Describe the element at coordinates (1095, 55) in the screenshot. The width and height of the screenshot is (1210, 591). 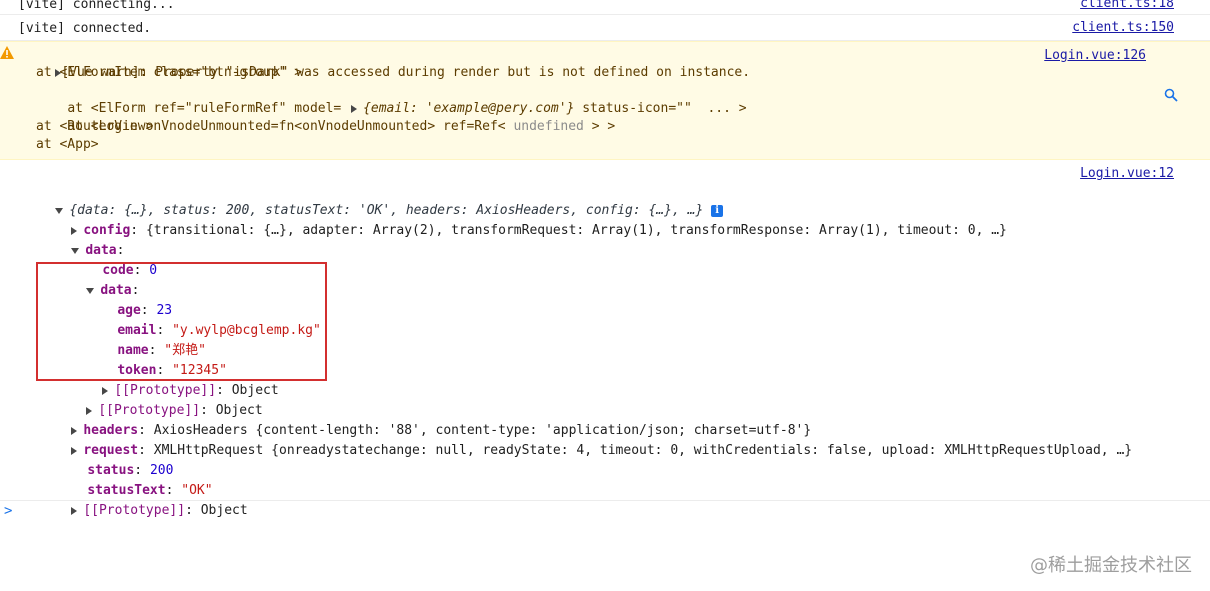
I see `source-link: Login.vue:126` at that location.